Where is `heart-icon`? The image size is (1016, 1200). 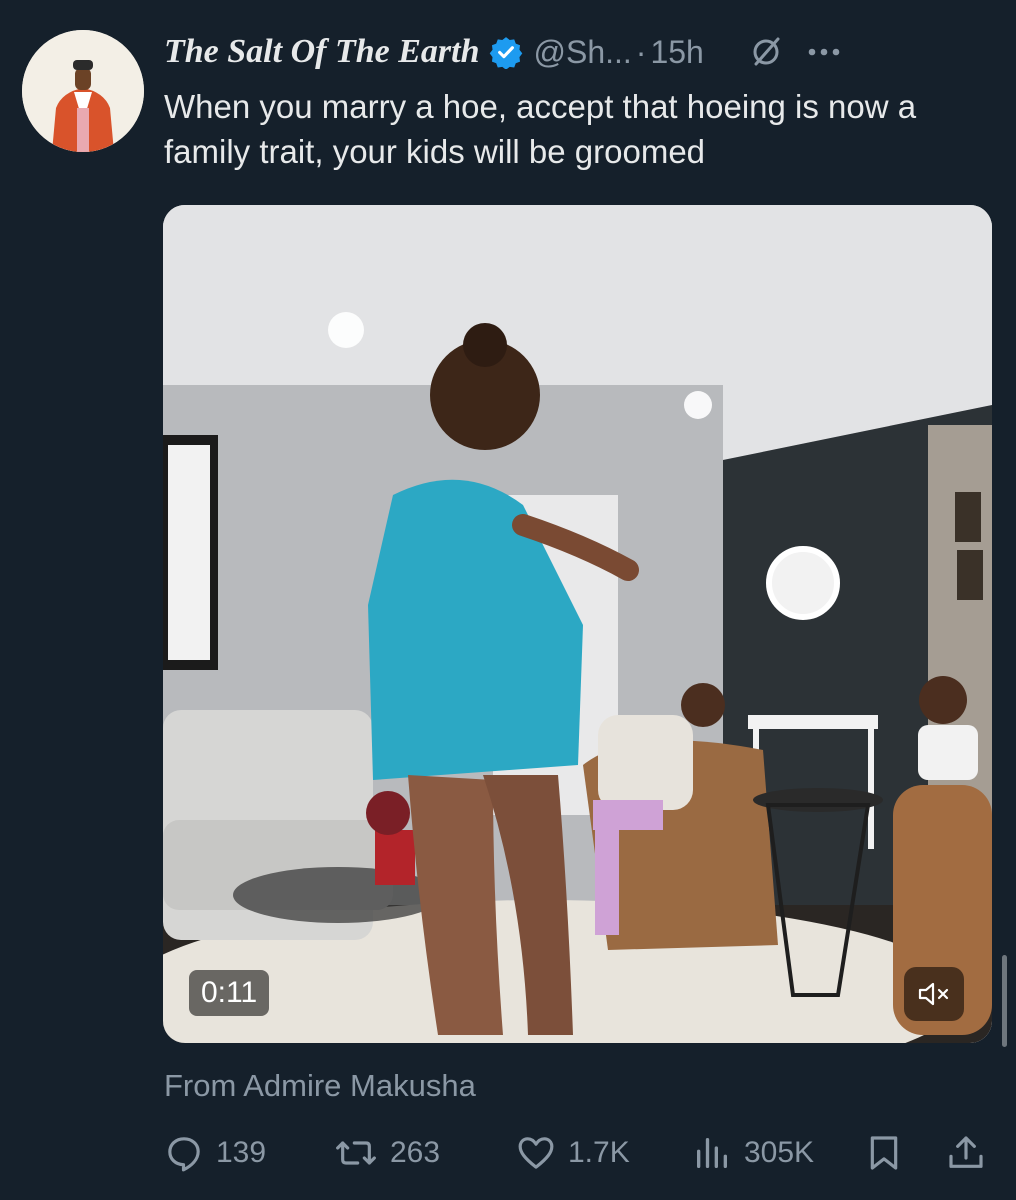 heart-icon is located at coordinates (536, 1153).